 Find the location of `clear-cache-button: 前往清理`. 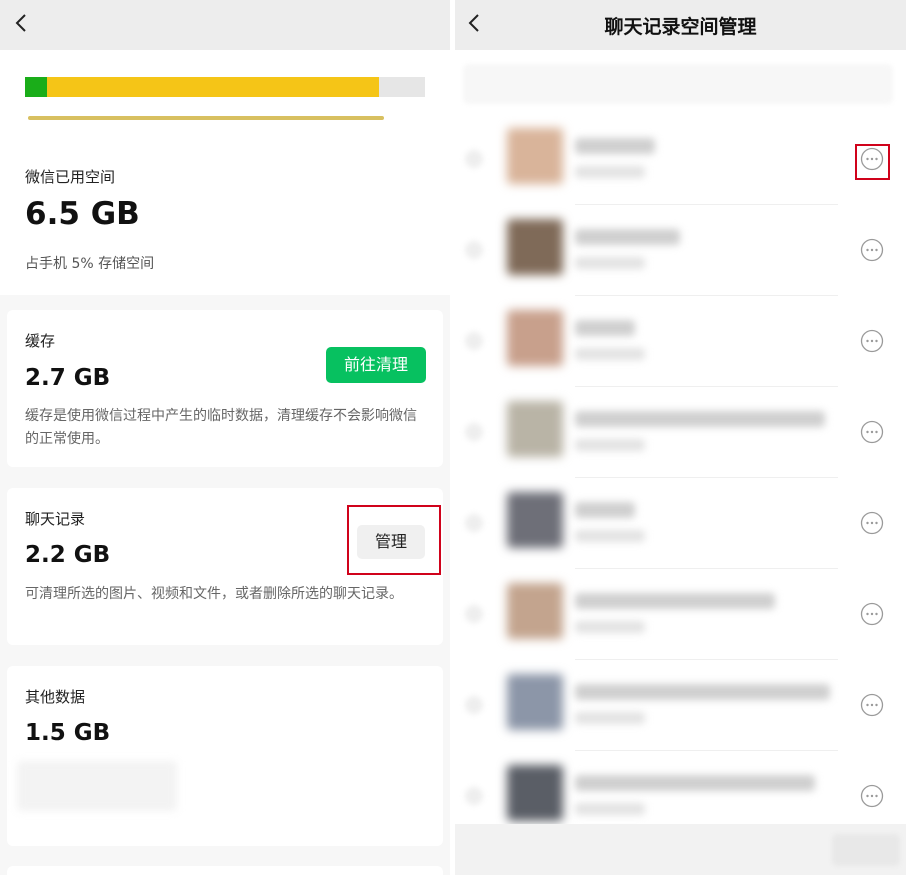

clear-cache-button: 前往清理 is located at coordinates (376, 365).